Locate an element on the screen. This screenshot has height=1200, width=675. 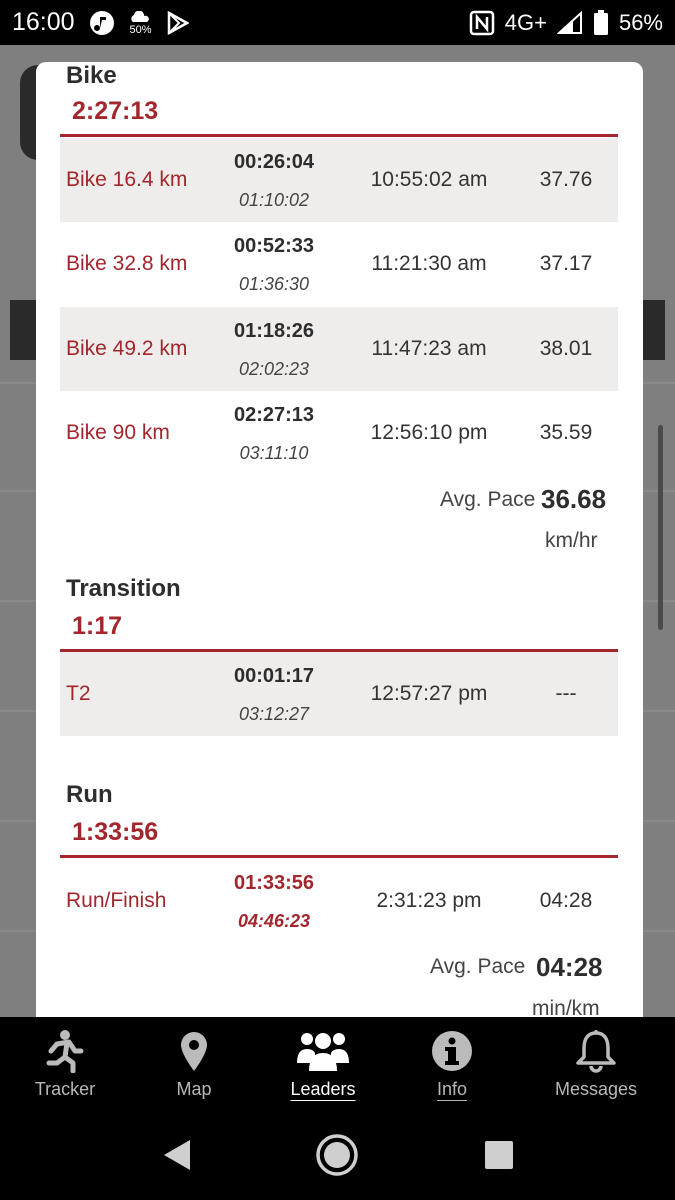
network-type: 4G+ is located at coordinates (525, 22).